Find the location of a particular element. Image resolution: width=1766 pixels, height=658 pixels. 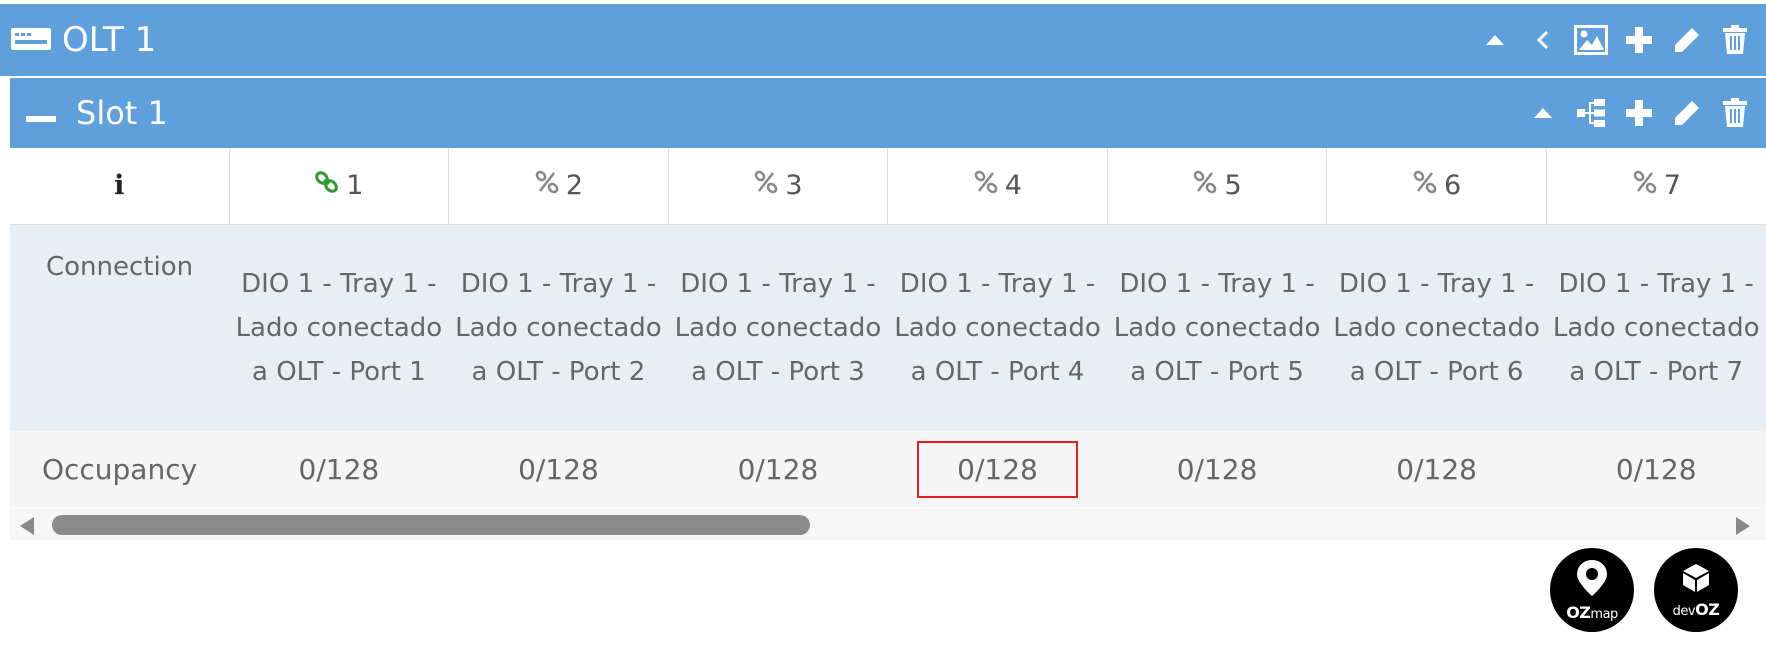

row-label-occupancy: Occupancy is located at coordinates (120, 469).